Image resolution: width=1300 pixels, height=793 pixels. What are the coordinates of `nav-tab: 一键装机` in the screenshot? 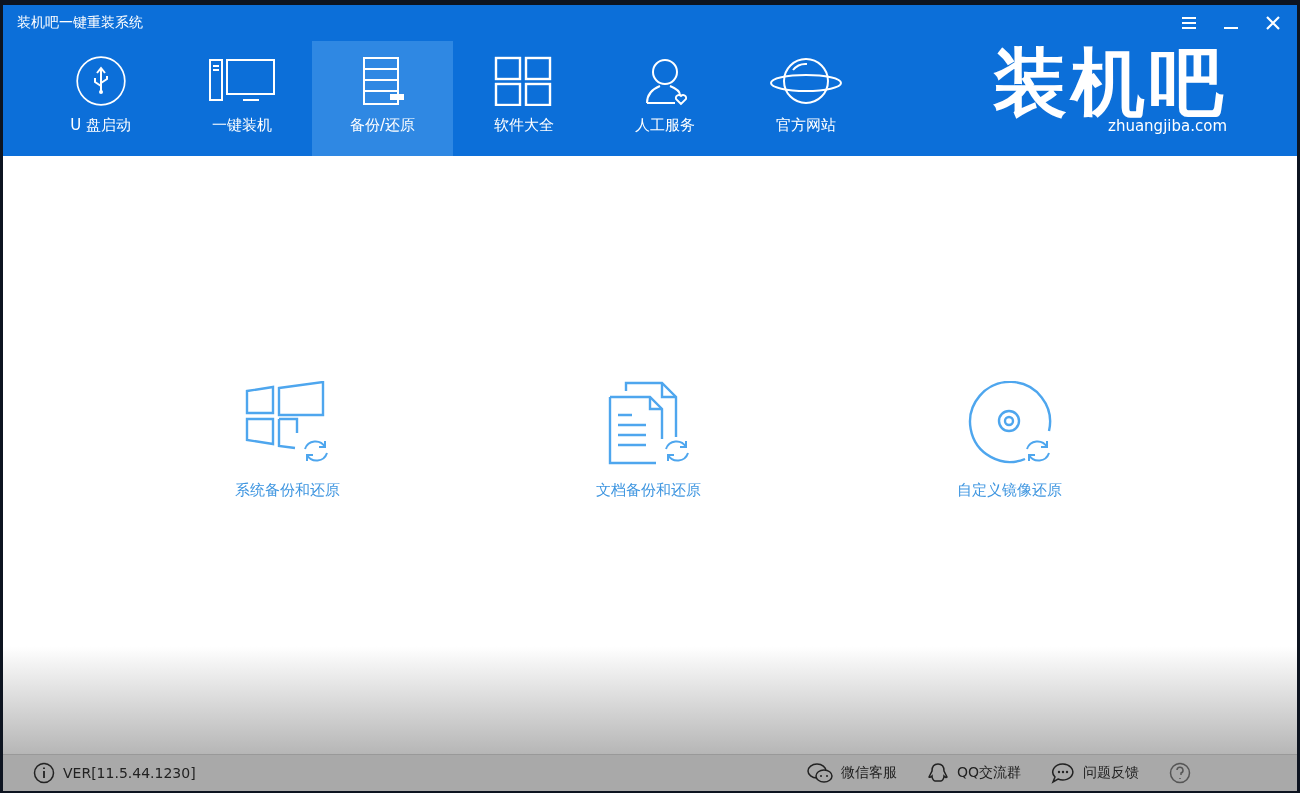 It's located at (241, 98).